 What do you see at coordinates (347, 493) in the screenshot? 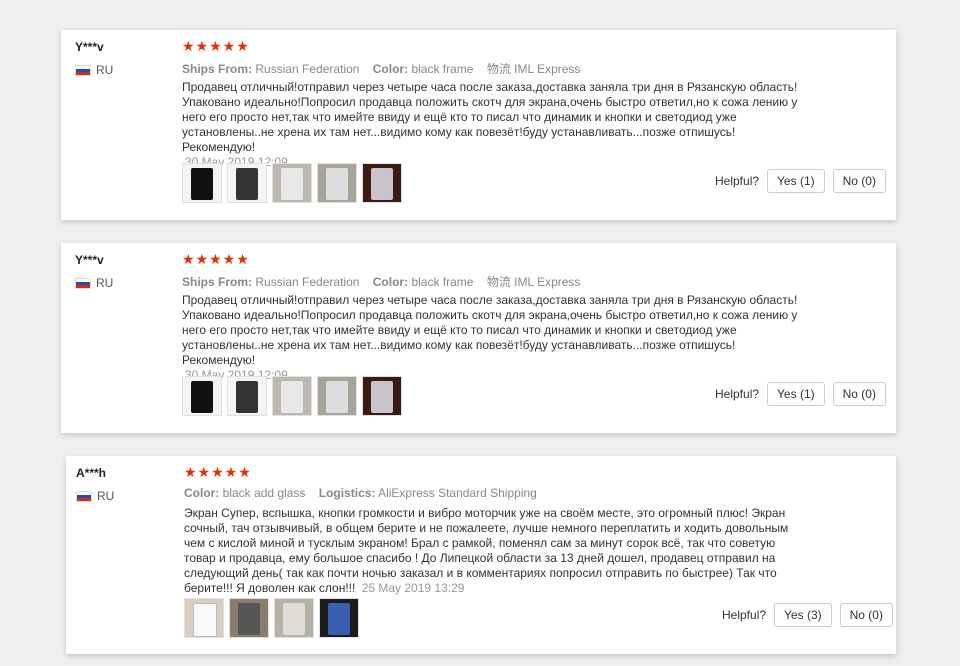
I see `meta-label: Logistics:` at bounding box center [347, 493].